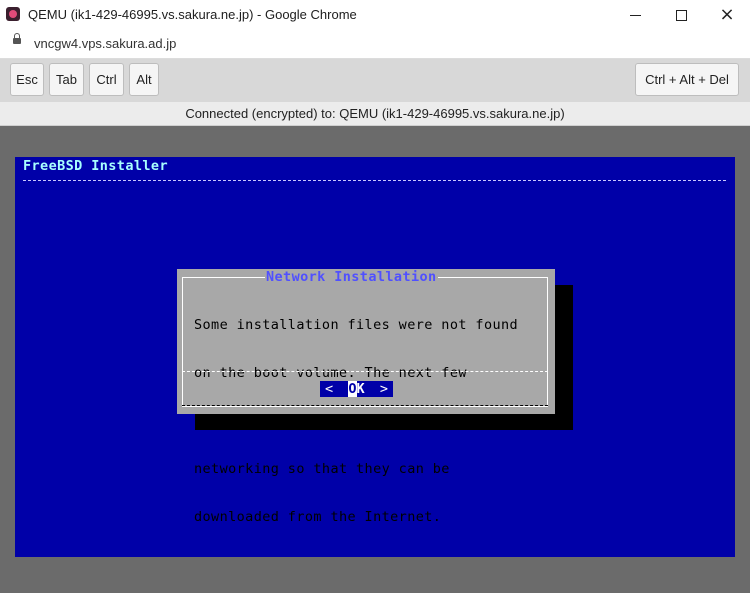  I want to click on tab-key-button: Tab, so click(66, 79).